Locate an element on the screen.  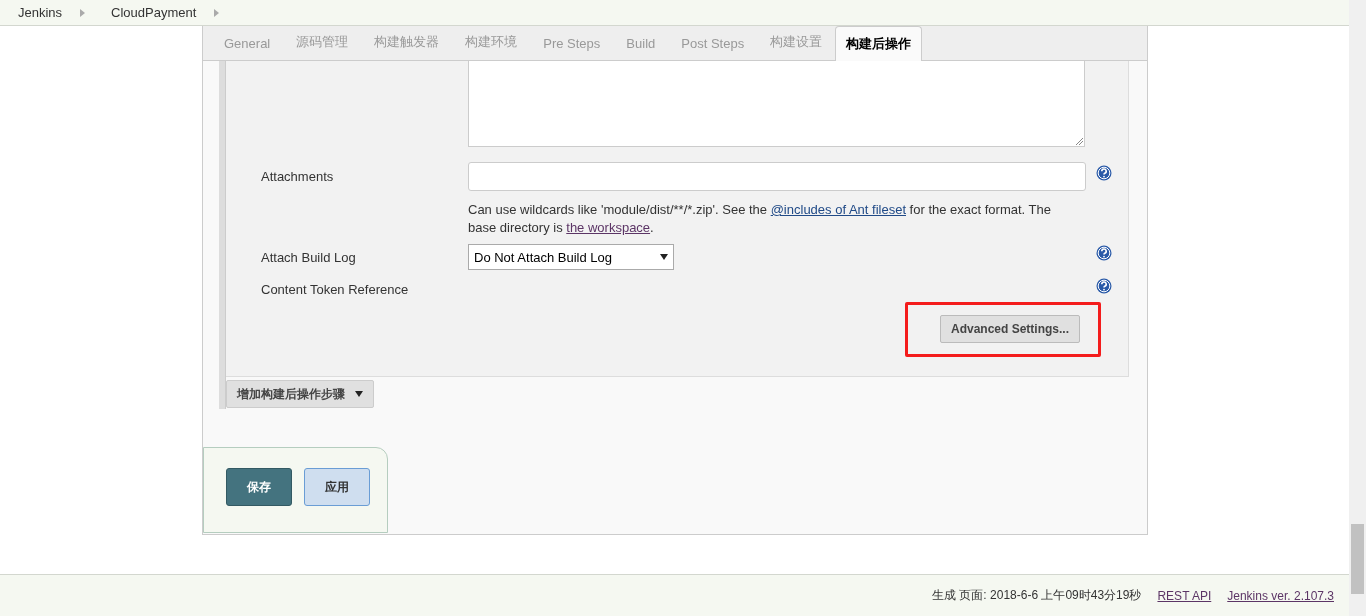
version-link: Jenkins ver. 2.107.3 is located at coordinates (1280, 595).